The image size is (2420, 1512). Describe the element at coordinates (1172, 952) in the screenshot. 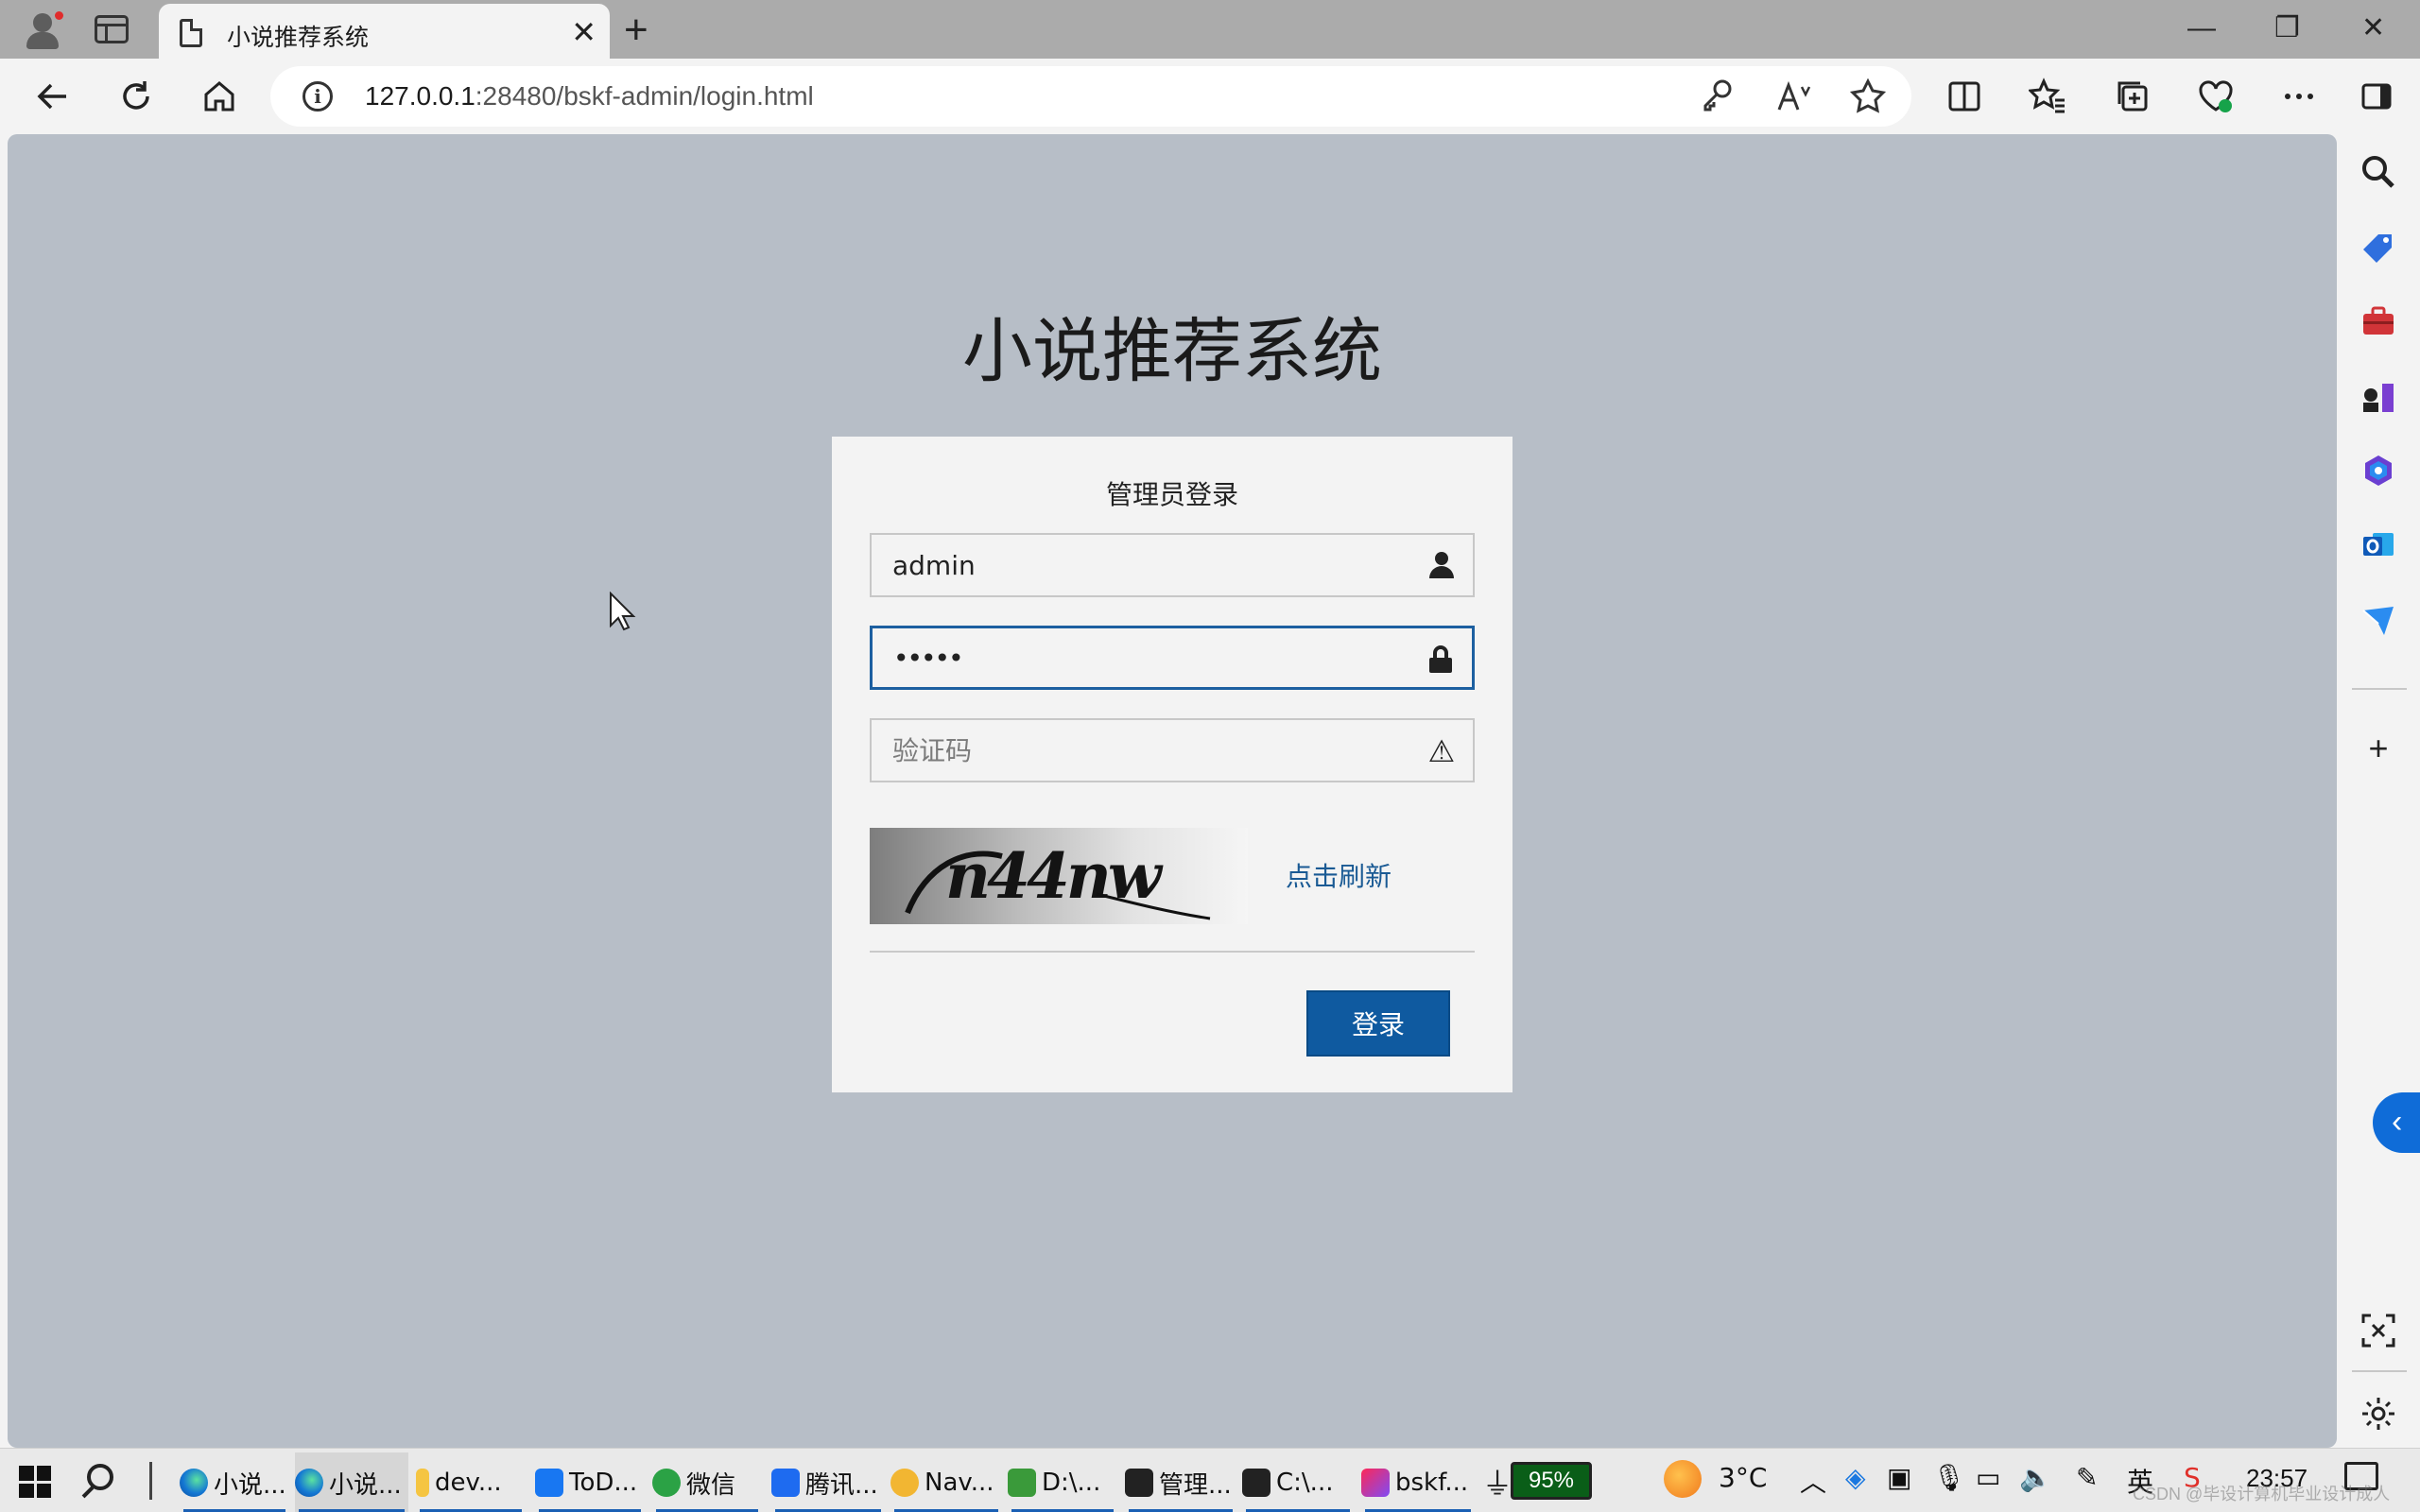

I see `divider` at that location.